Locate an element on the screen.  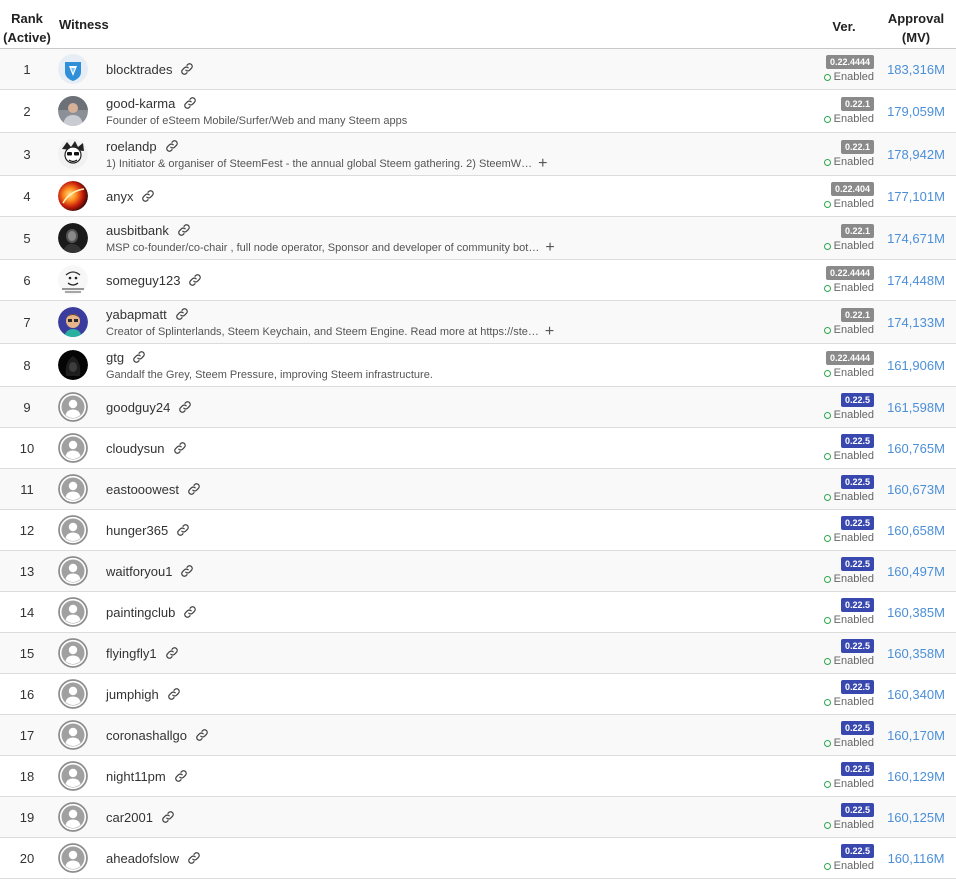
approval-link: 160,129M is located at coordinates (916, 776).